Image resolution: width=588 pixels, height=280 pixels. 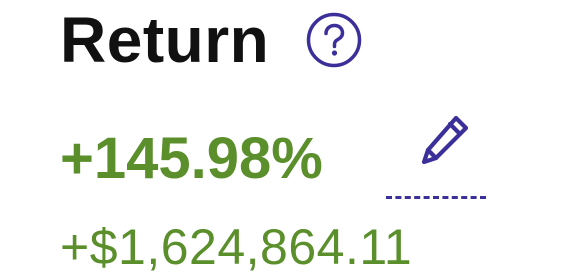 What do you see at coordinates (191, 158) in the screenshot?
I see `return-percent: +145.98%` at bounding box center [191, 158].